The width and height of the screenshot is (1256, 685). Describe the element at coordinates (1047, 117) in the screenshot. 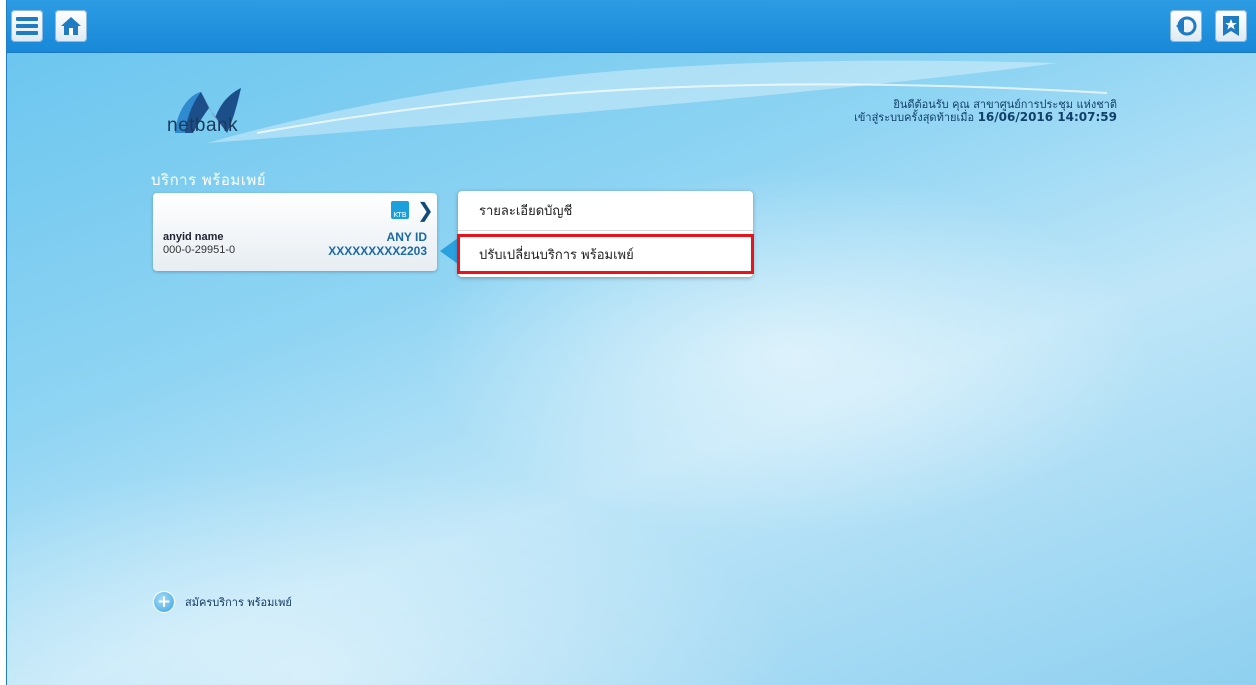

I see `last-login-timestamp: 16/06/2016 14:07:59` at that location.